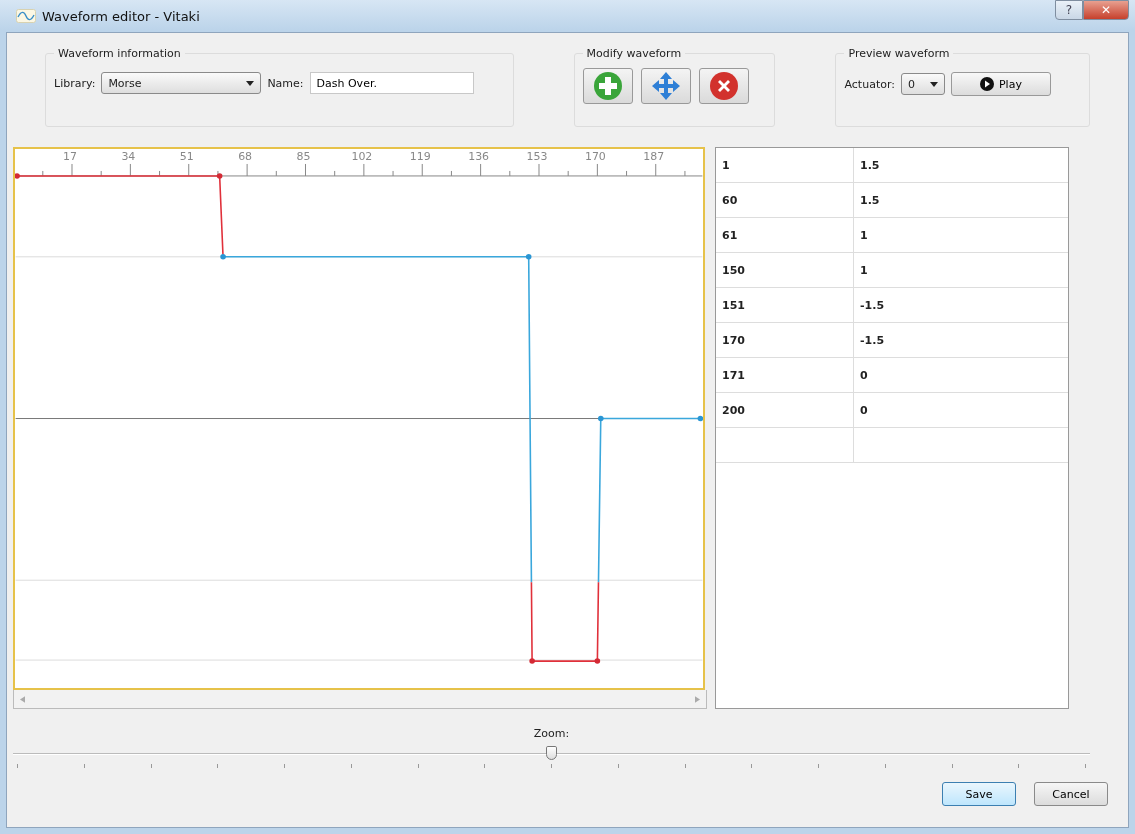 The height and width of the screenshot is (834, 1135). I want to click on group-title: Waveform information, so click(119, 53).